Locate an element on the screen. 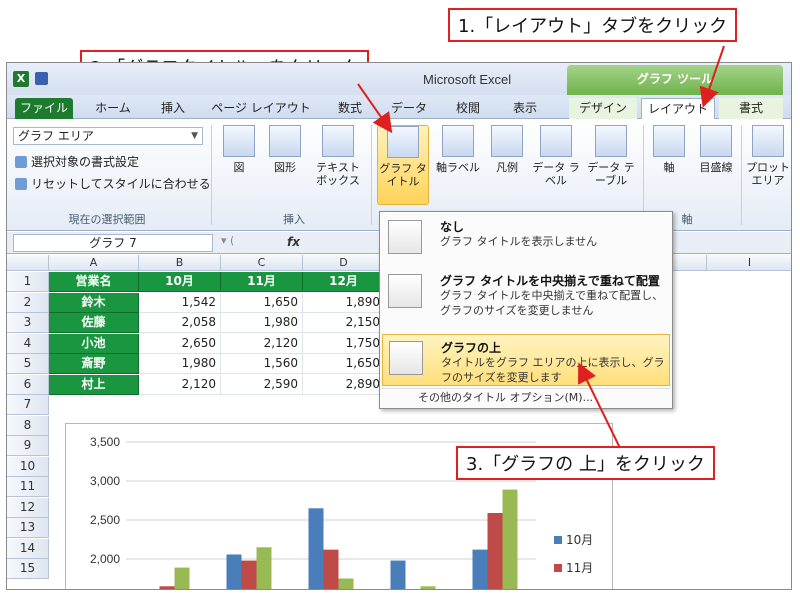  table-cell: 2,058 is located at coordinates (180, 323).